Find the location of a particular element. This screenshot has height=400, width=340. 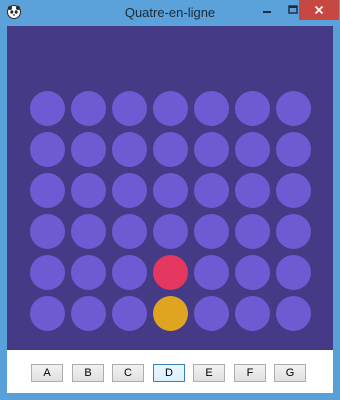

column-button-d: D is located at coordinates (169, 373).